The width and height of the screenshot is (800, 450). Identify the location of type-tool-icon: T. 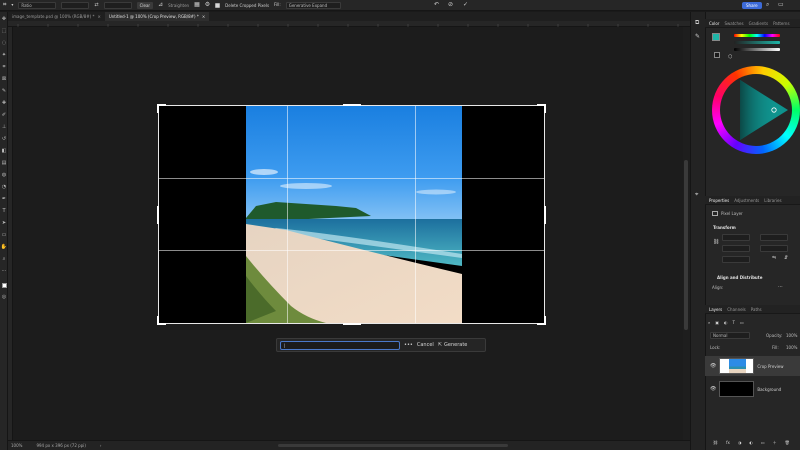
(4, 211).